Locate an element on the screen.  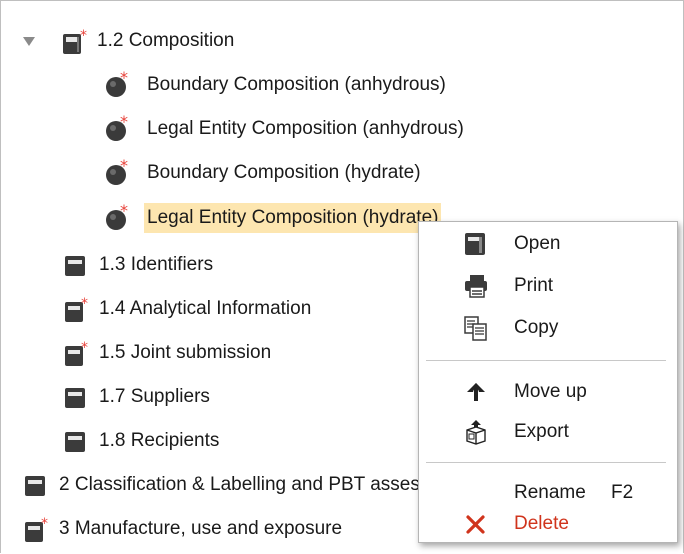
tree-node-boundary-anhydrous: * Boundary Composition (anhydrous) is located at coordinates (276, 85).